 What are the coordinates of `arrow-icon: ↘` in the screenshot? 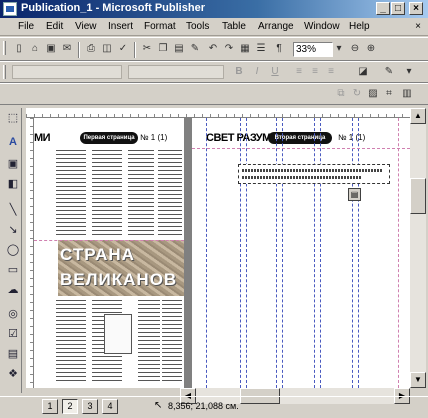 It's located at (13, 230).